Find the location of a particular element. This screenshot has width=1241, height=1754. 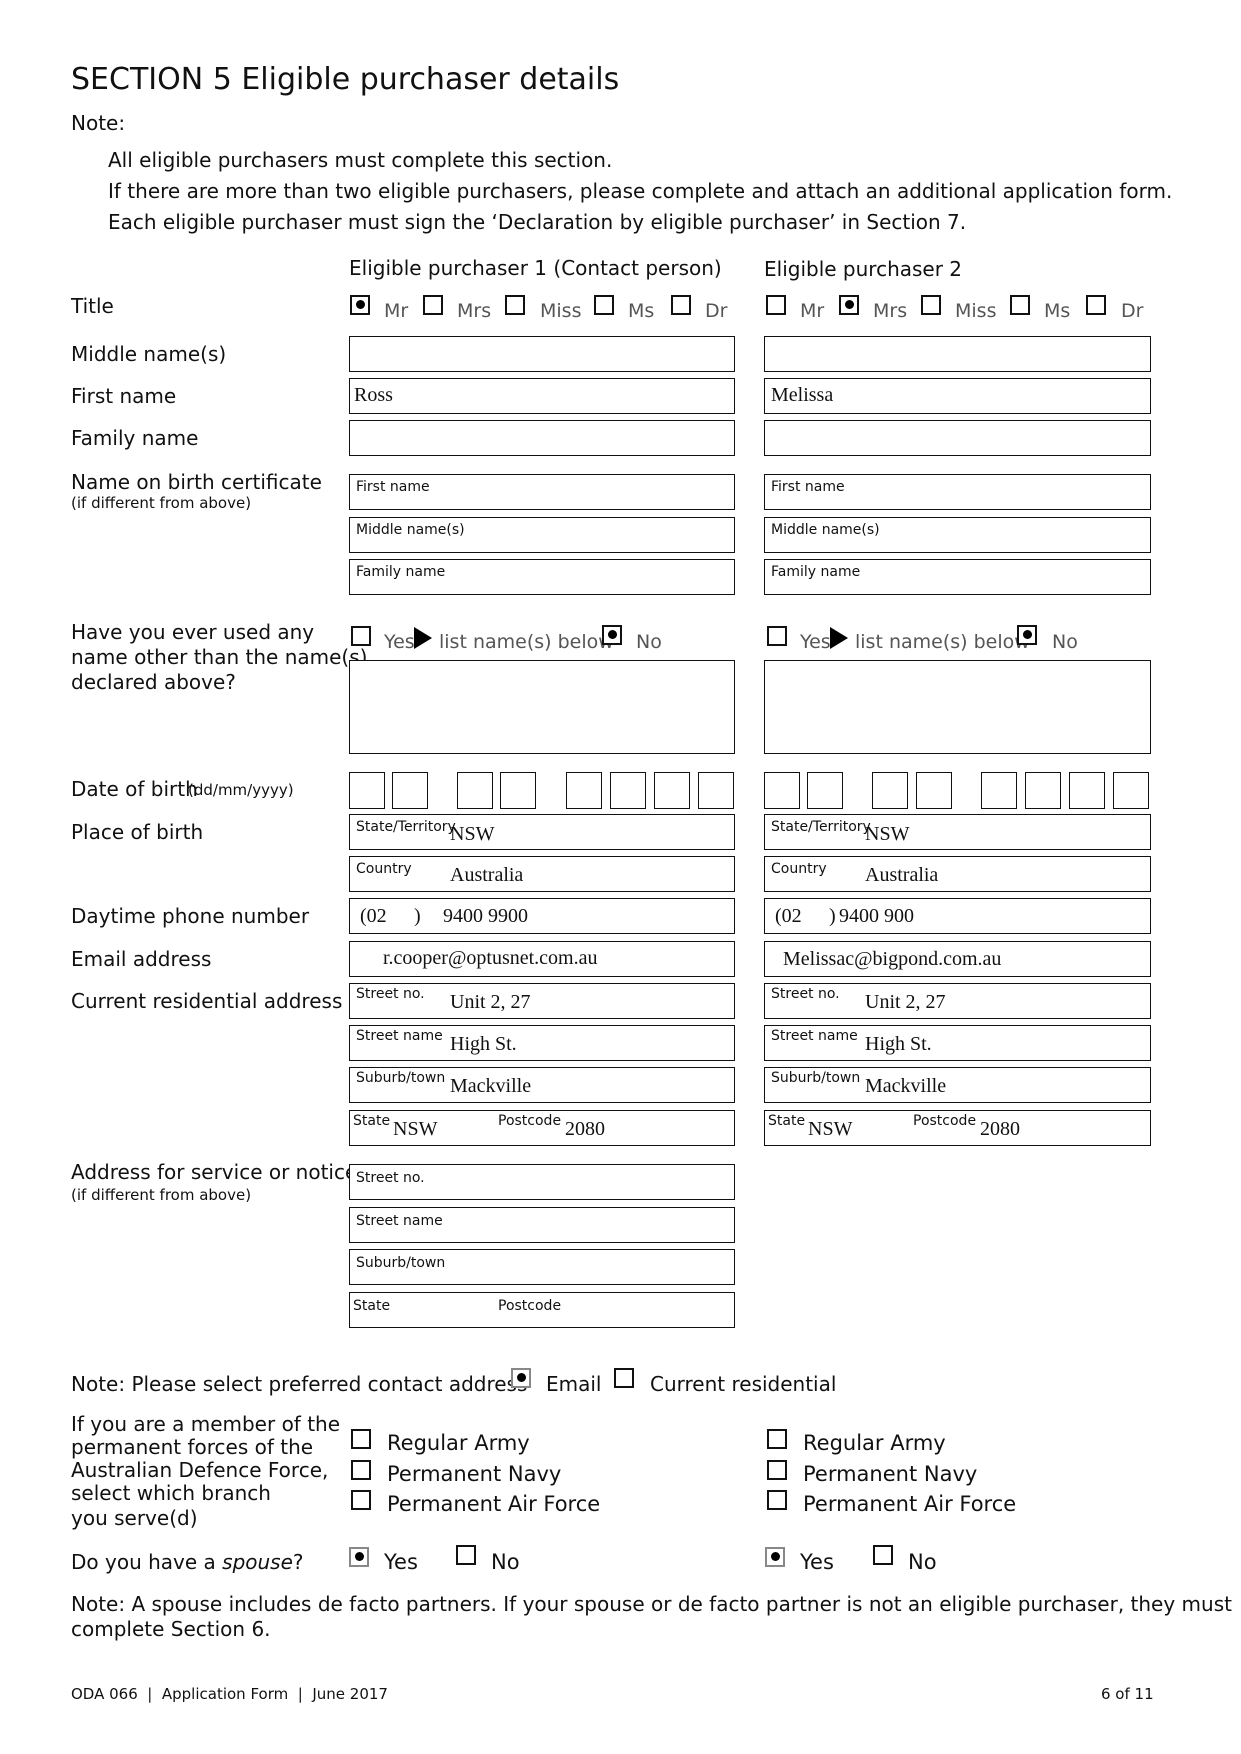

p2-middle-names-input is located at coordinates (957, 354).